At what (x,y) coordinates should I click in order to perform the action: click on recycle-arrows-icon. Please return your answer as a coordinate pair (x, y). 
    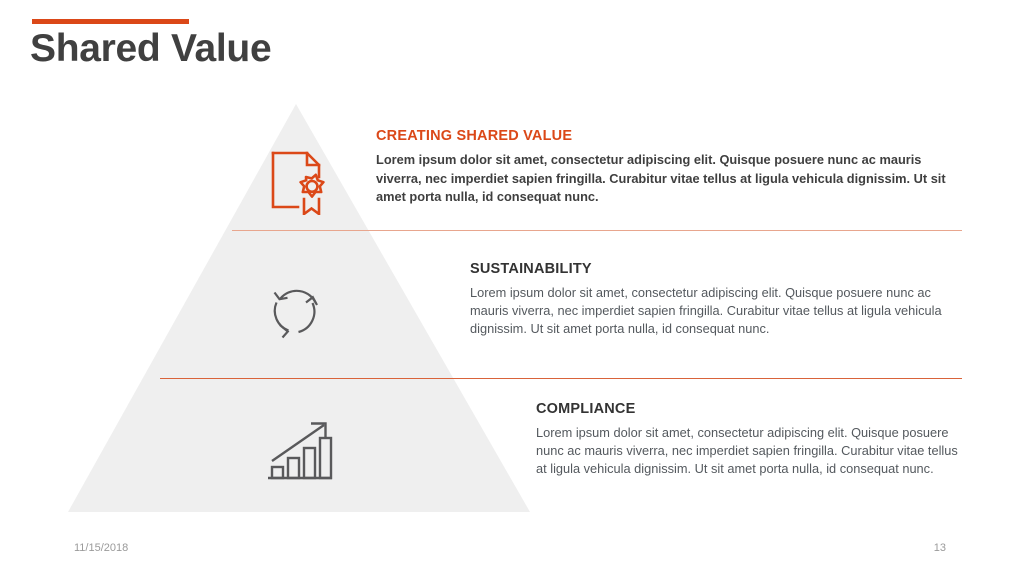
    Looking at the image, I should click on (296, 313).